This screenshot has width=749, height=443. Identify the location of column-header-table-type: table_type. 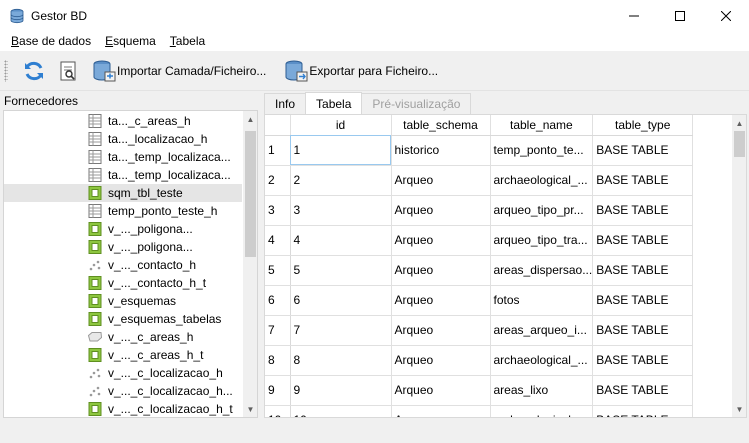
(643, 125).